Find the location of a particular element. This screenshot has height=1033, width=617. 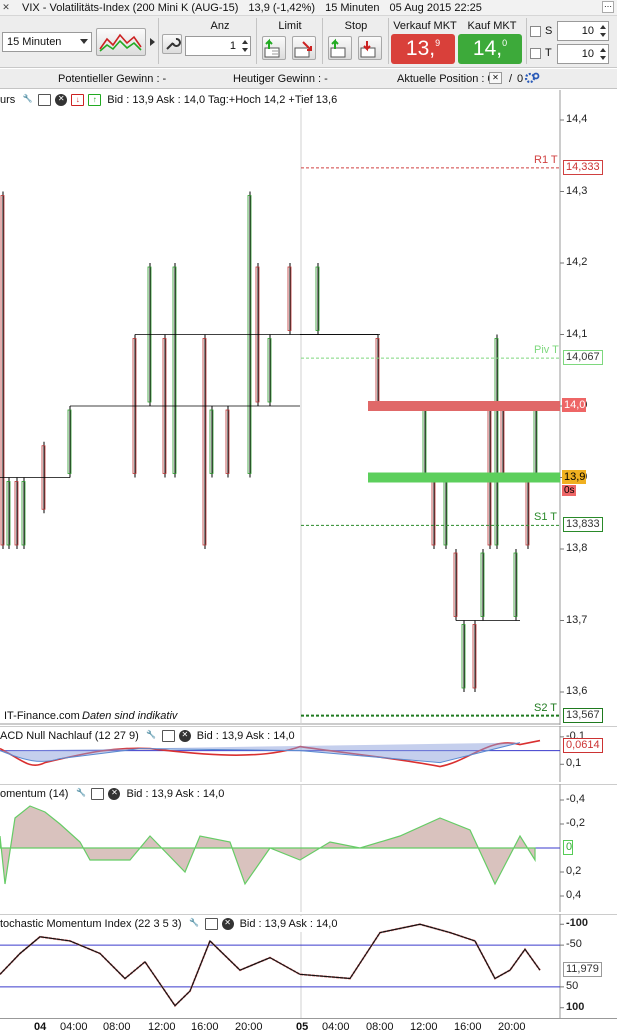

y-tick-label: 14,3 is located at coordinates (577, 190).